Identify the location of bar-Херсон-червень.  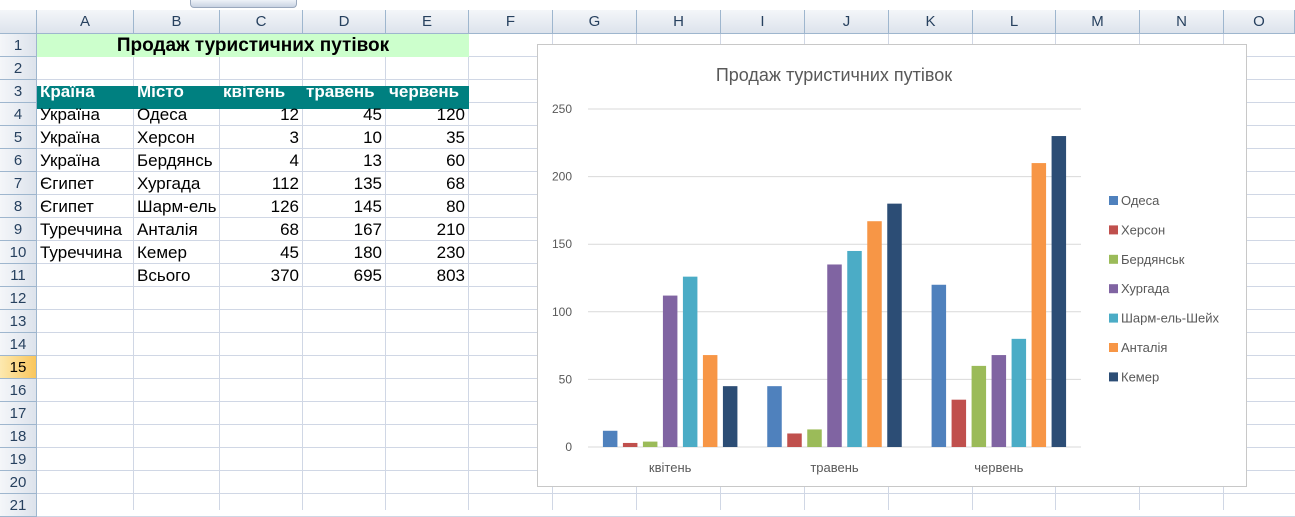
(959, 423).